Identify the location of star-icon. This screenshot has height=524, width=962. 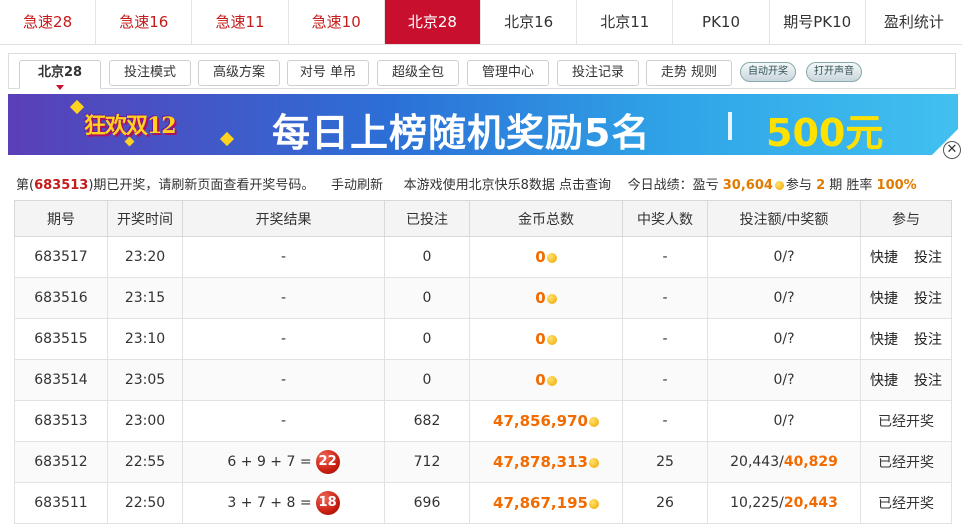
(77, 107).